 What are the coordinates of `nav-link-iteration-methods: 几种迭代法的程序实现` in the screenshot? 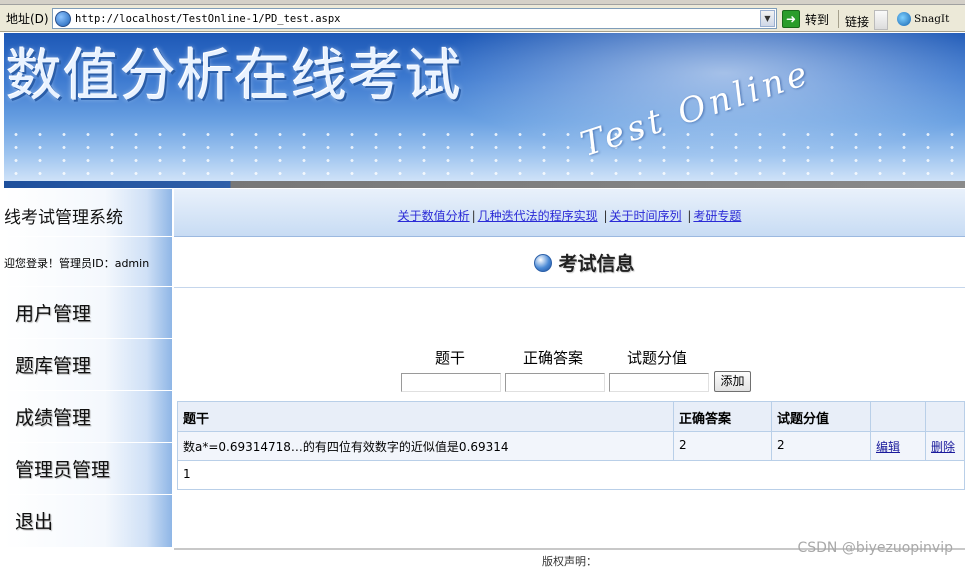 It's located at (538, 216).